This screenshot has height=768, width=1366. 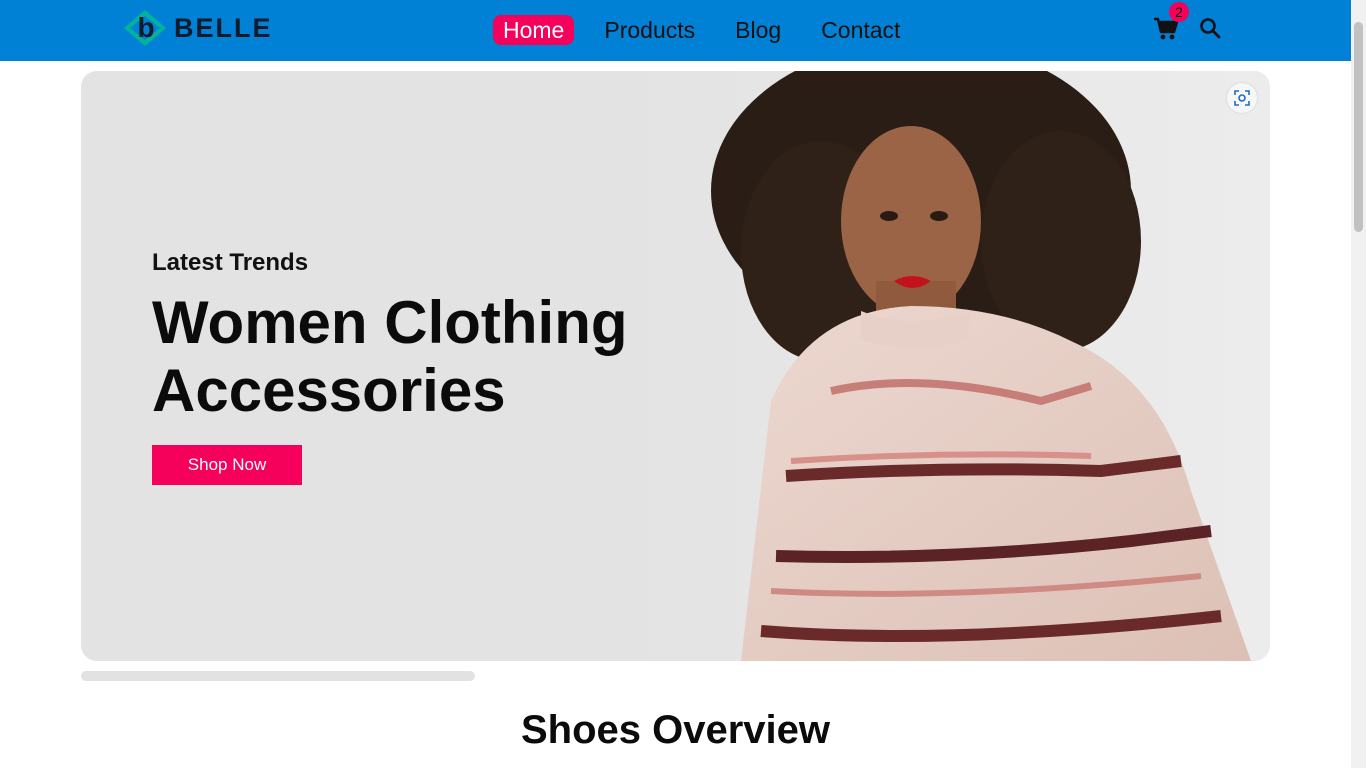 I want to click on scrollbar-thumb, so click(x=1358, y=127).